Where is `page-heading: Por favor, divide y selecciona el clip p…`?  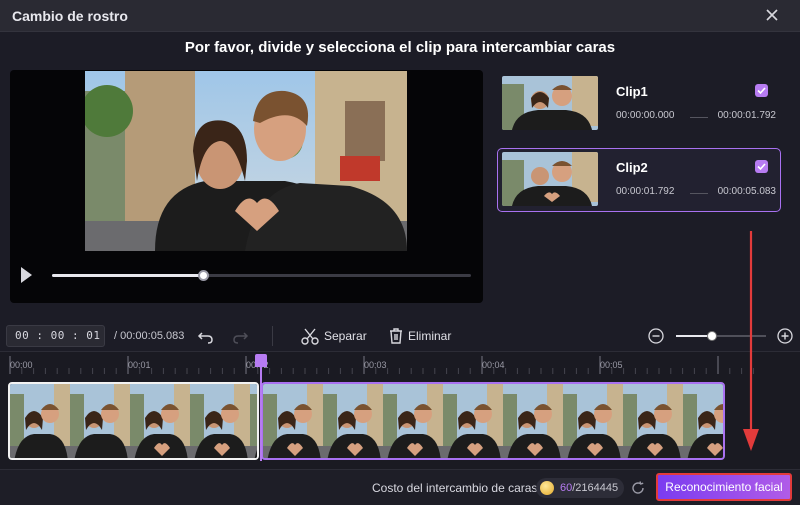
page-heading: Por favor, divide y selecciona el clip p… is located at coordinates (400, 47).